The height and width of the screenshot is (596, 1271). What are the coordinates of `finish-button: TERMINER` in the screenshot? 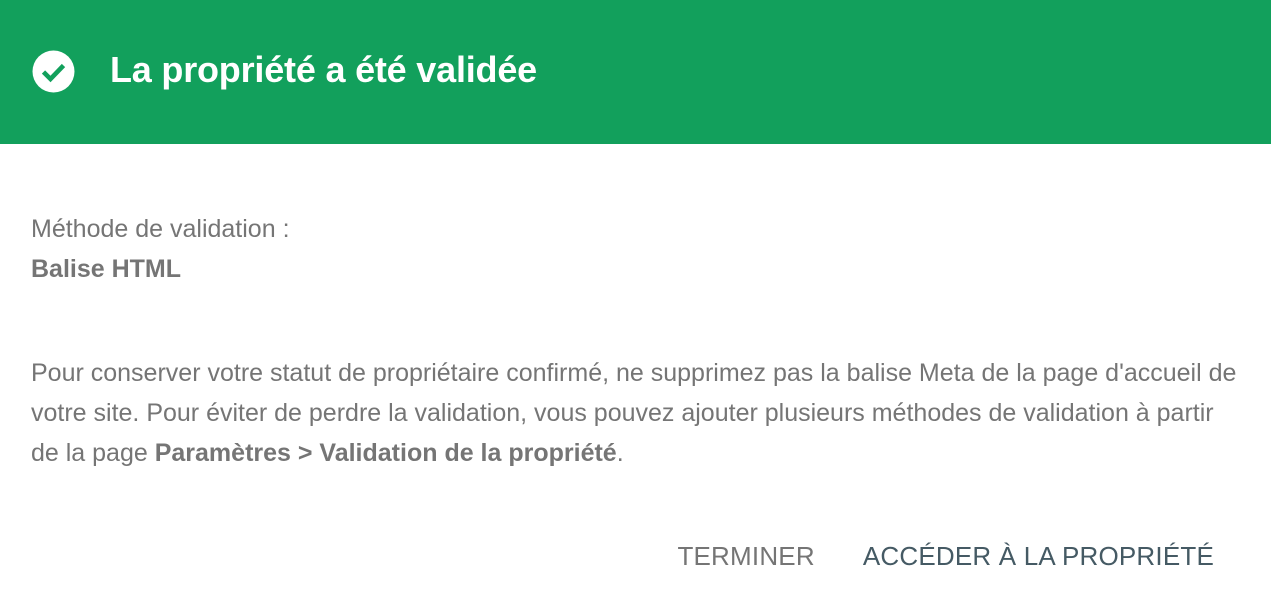 It's located at (745, 556).